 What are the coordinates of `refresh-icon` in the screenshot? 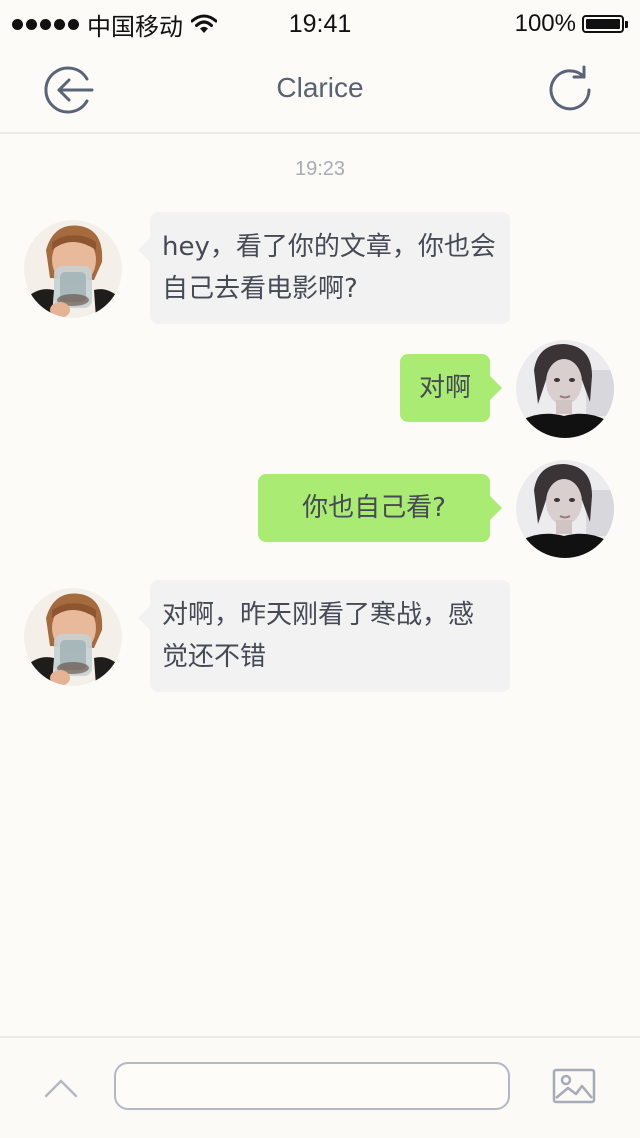 It's located at (570, 88).